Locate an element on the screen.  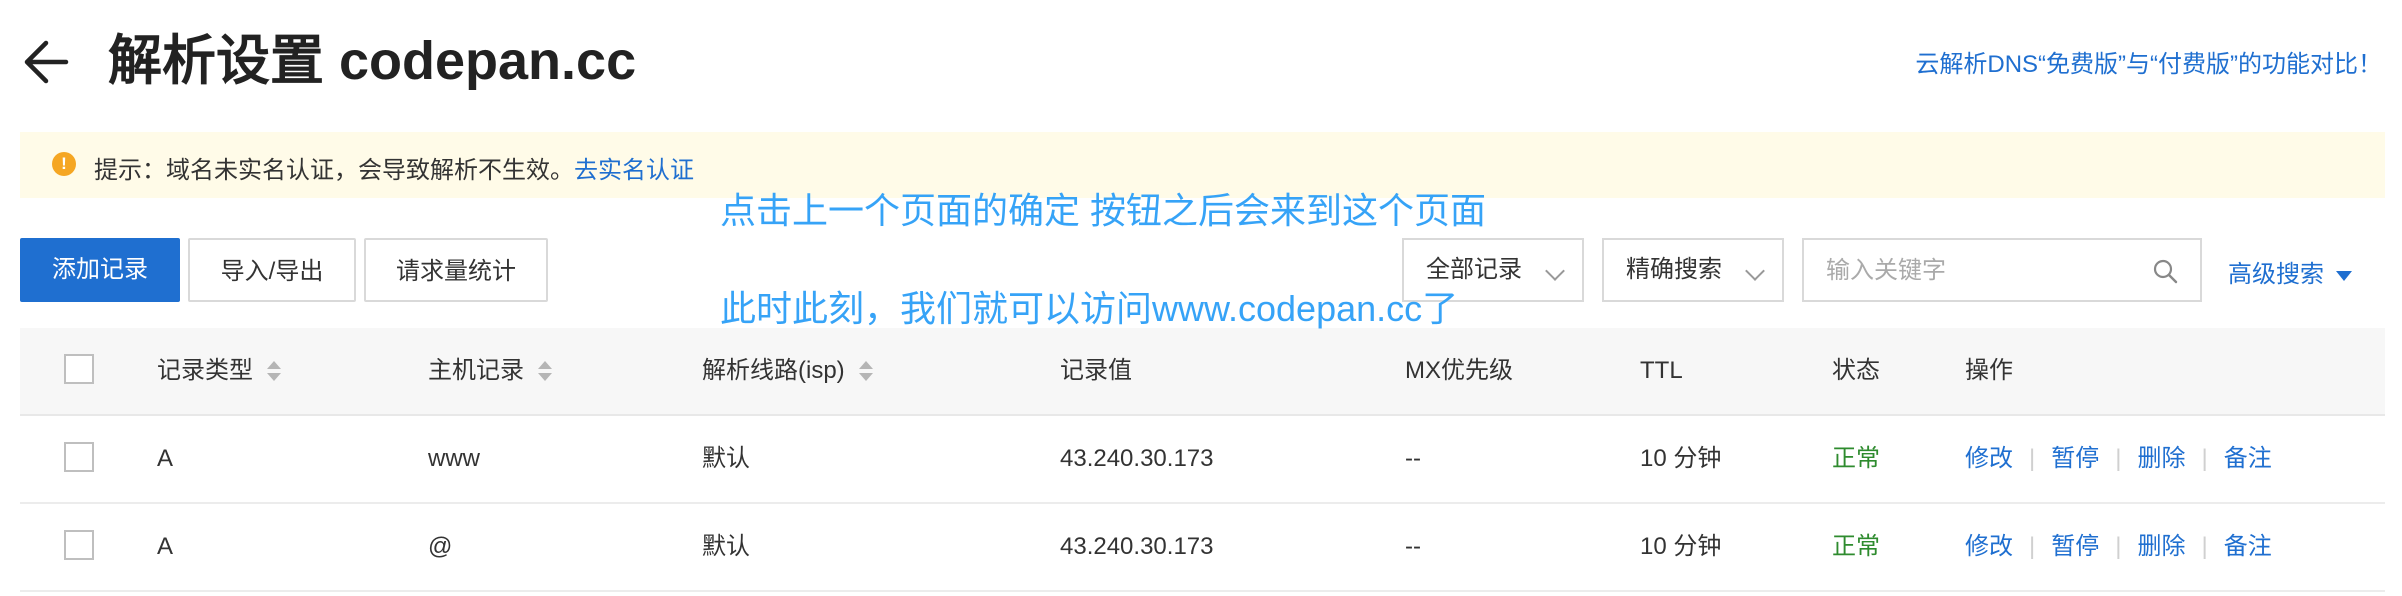
import-export-button: 导入/导出 is located at coordinates (272, 270).